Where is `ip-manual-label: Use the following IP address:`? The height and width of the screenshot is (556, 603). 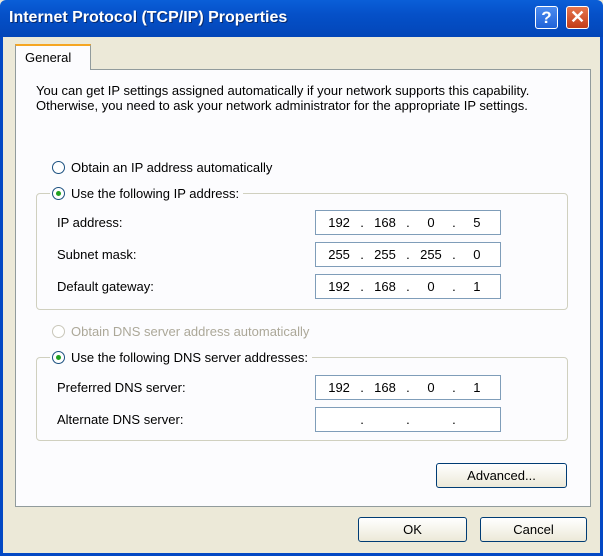 ip-manual-label: Use the following IP address: is located at coordinates (155, 193).